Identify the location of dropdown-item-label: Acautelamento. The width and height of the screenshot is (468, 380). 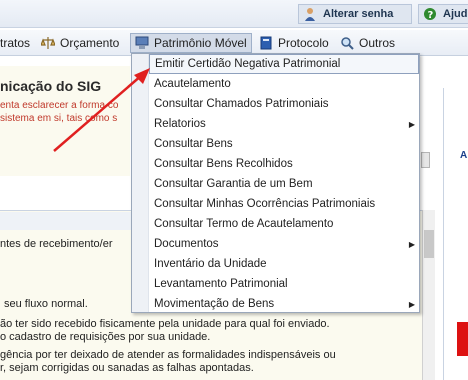
(192, 84).